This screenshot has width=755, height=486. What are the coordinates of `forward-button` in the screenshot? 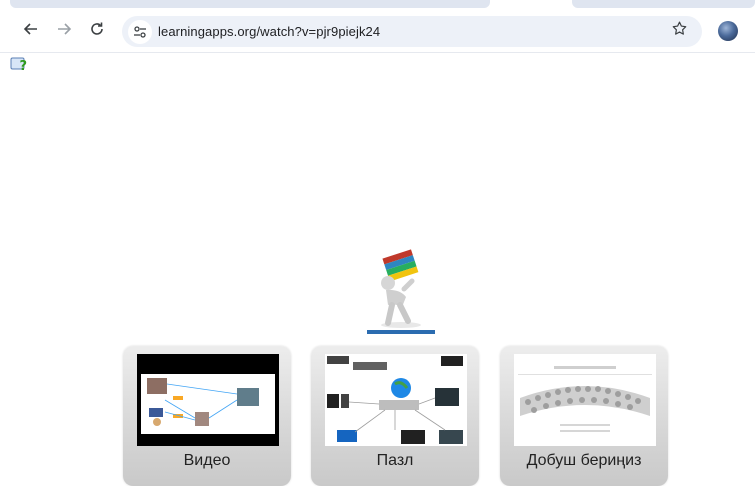 It's located at (64, 29).